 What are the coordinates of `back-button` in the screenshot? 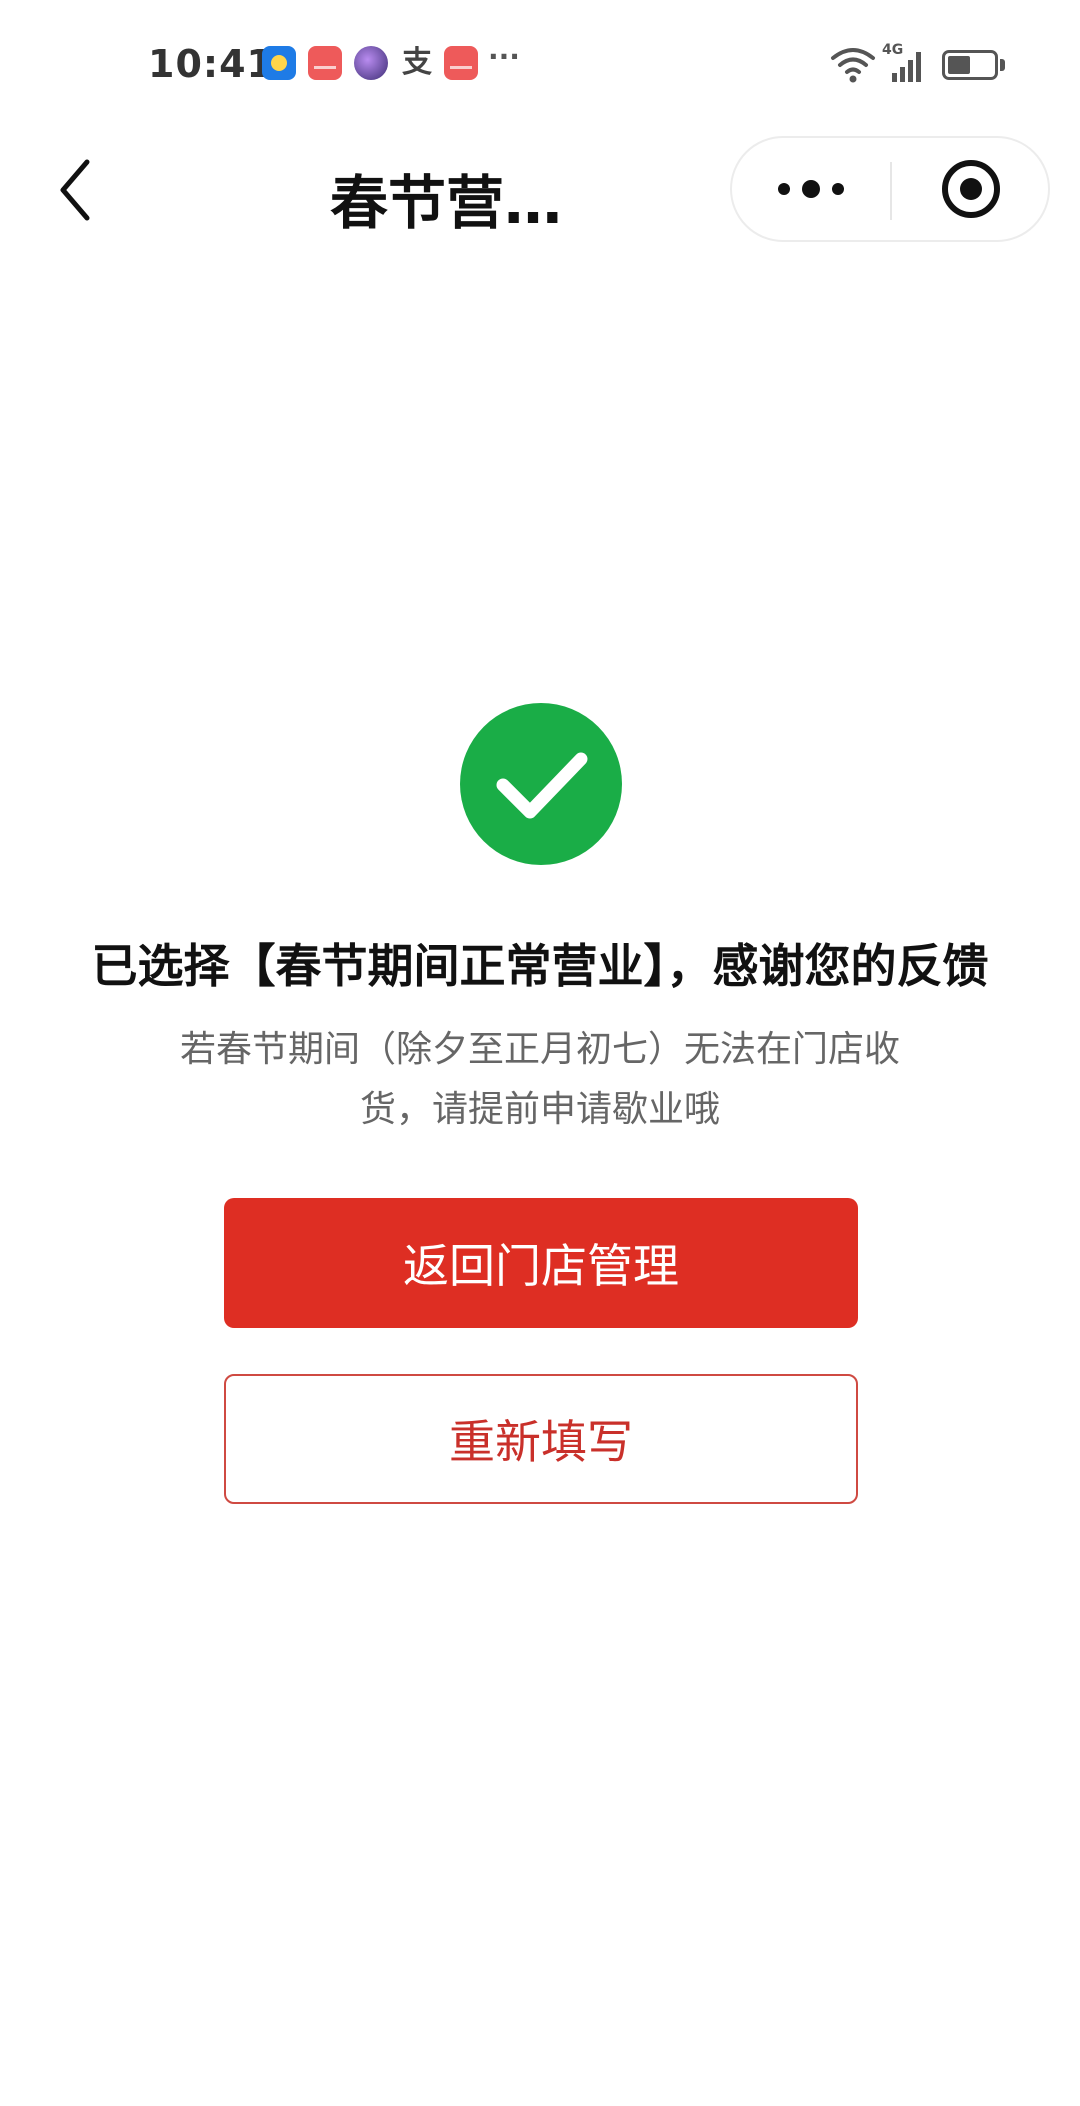 It's located at (75, 190).